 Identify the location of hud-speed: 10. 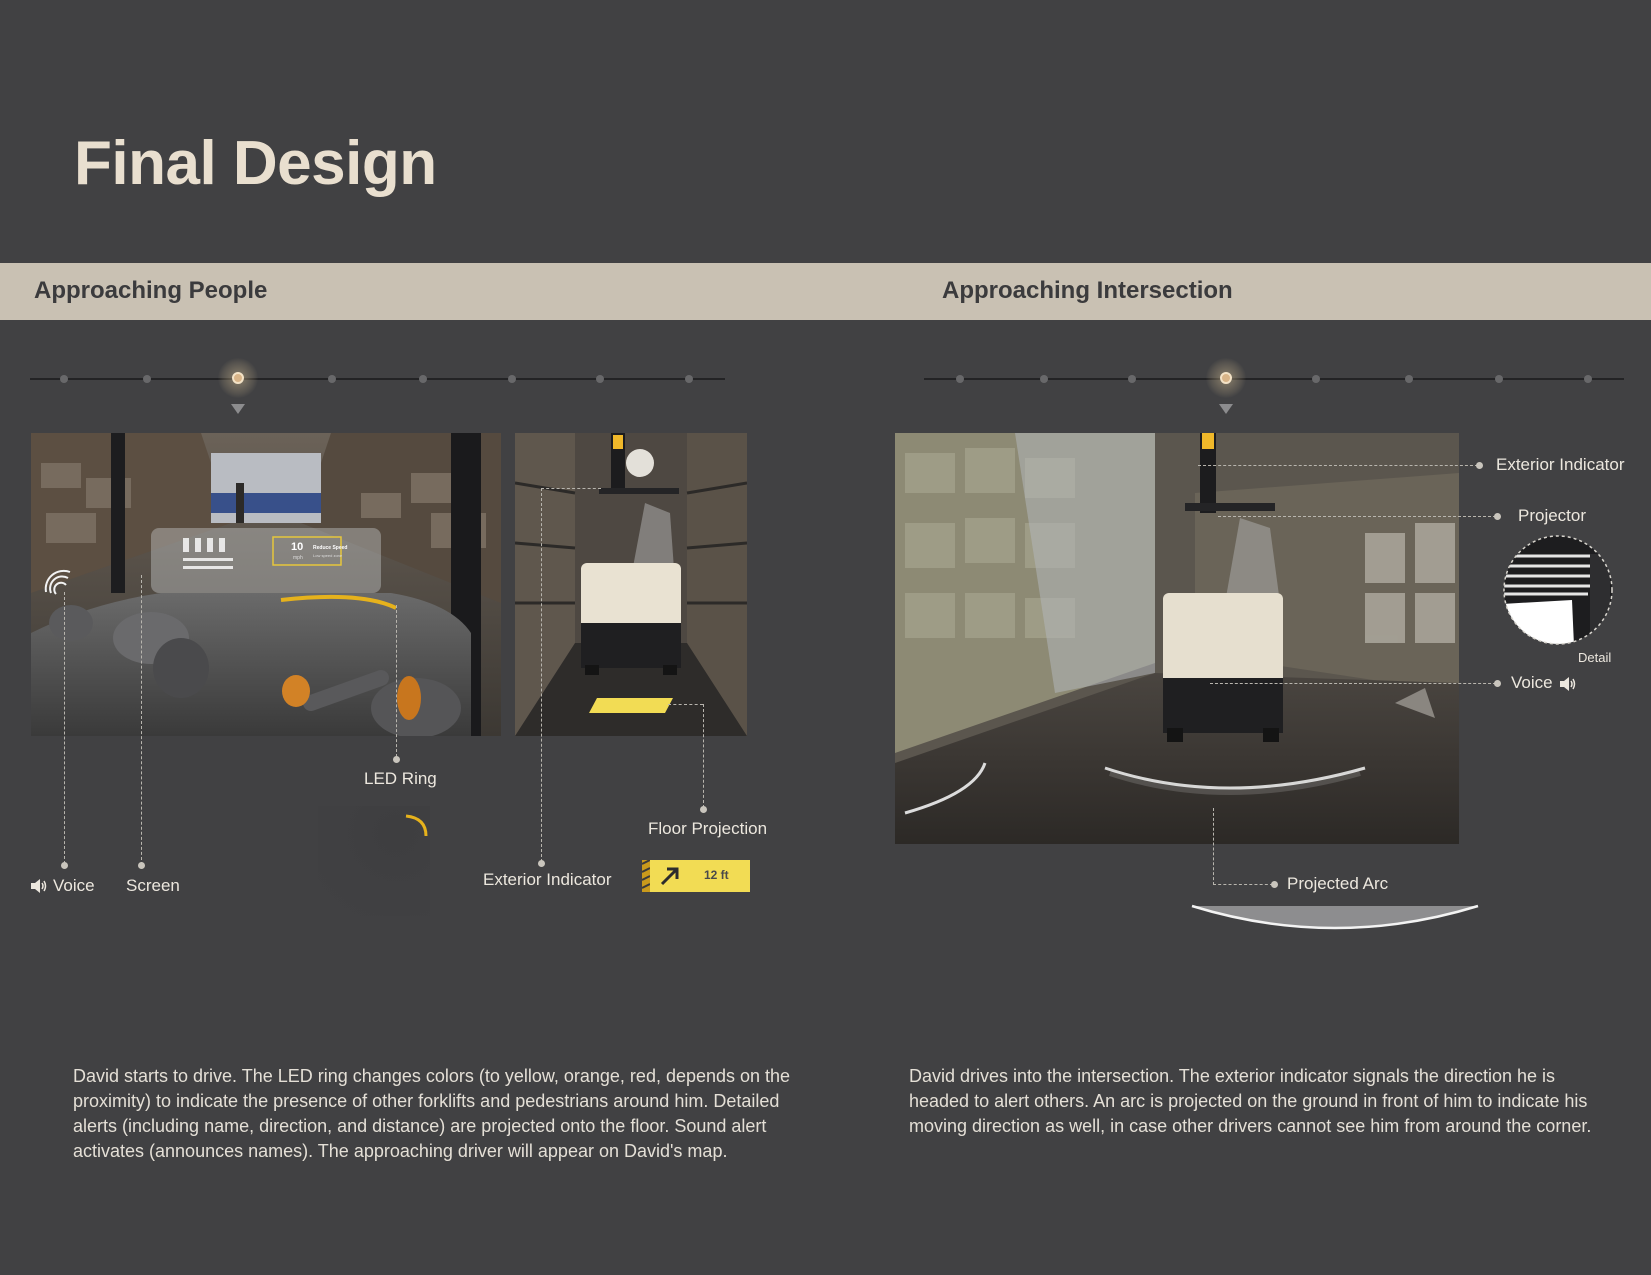
(297, 547).